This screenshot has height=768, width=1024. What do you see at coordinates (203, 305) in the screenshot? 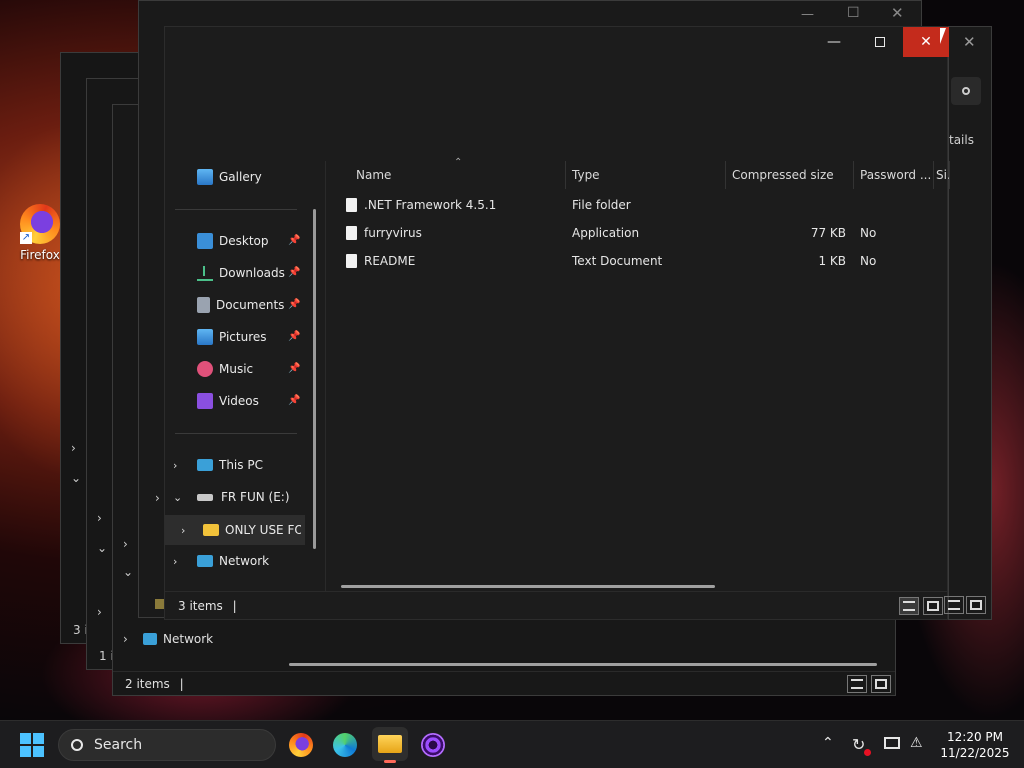
I see `document-icon` at bounding box center [203, 305].